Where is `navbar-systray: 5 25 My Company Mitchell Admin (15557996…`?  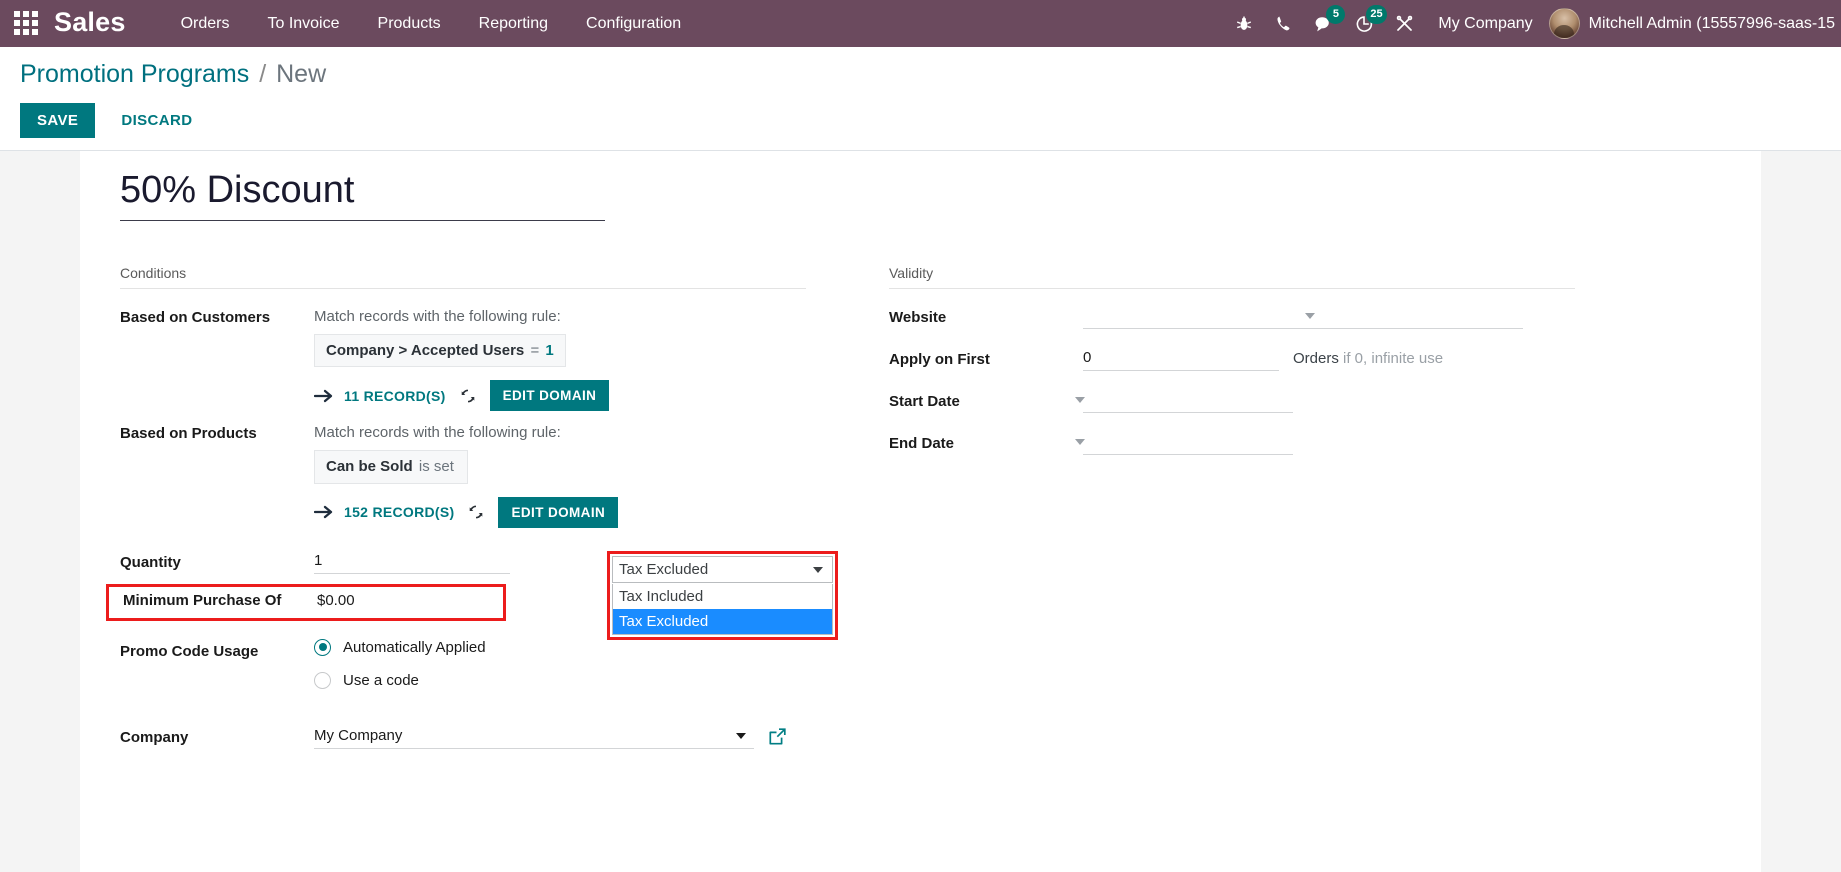
navbar-systray: 5 25 My Company Mitchell Admin (15557996… is located at coordinates (1532, 23).